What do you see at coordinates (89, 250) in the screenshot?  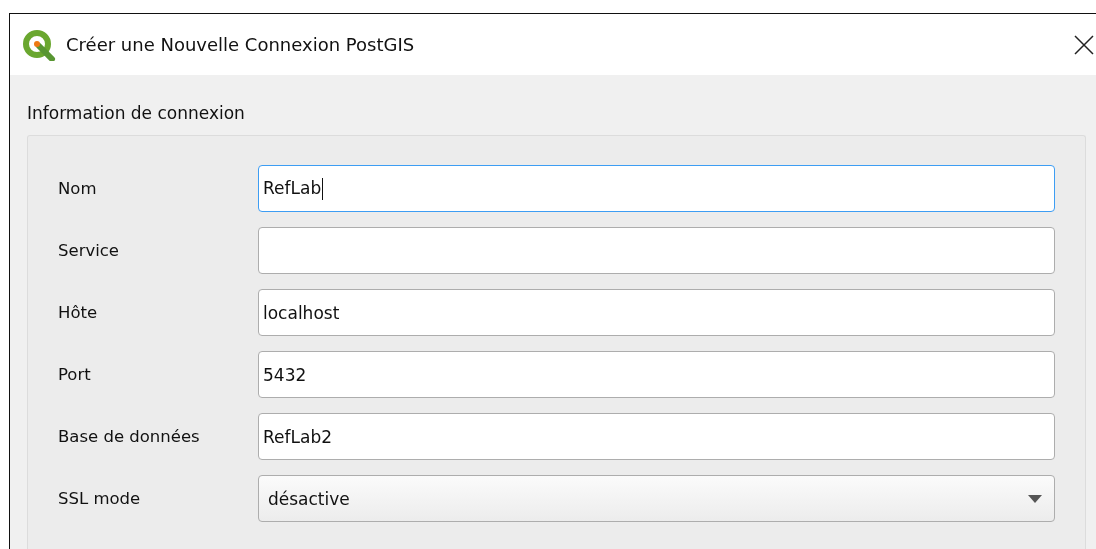 I see `field-label: Service` at bounding box center [89, 250].